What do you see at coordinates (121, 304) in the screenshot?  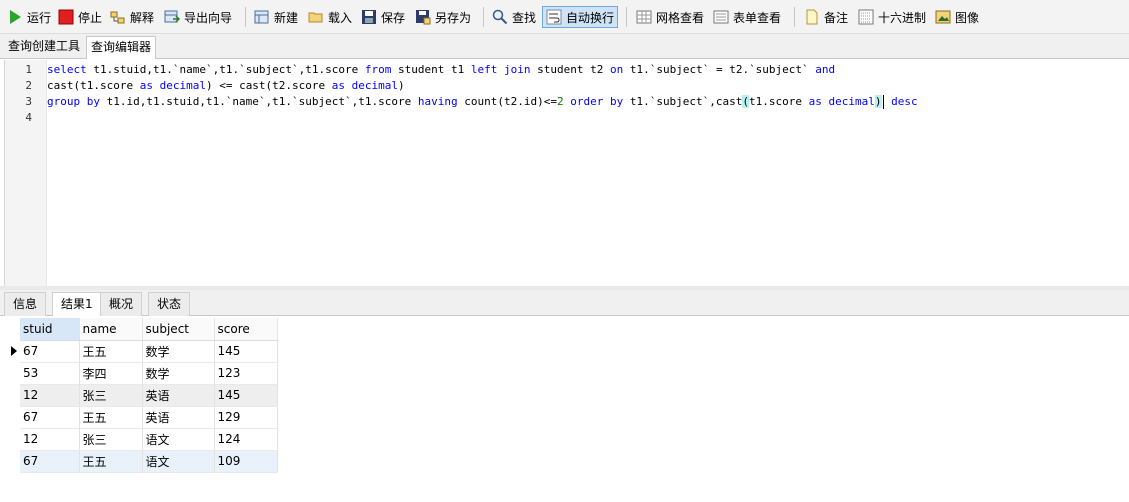 I see `tab-profile: 概况` at bounding box center [121, 304].